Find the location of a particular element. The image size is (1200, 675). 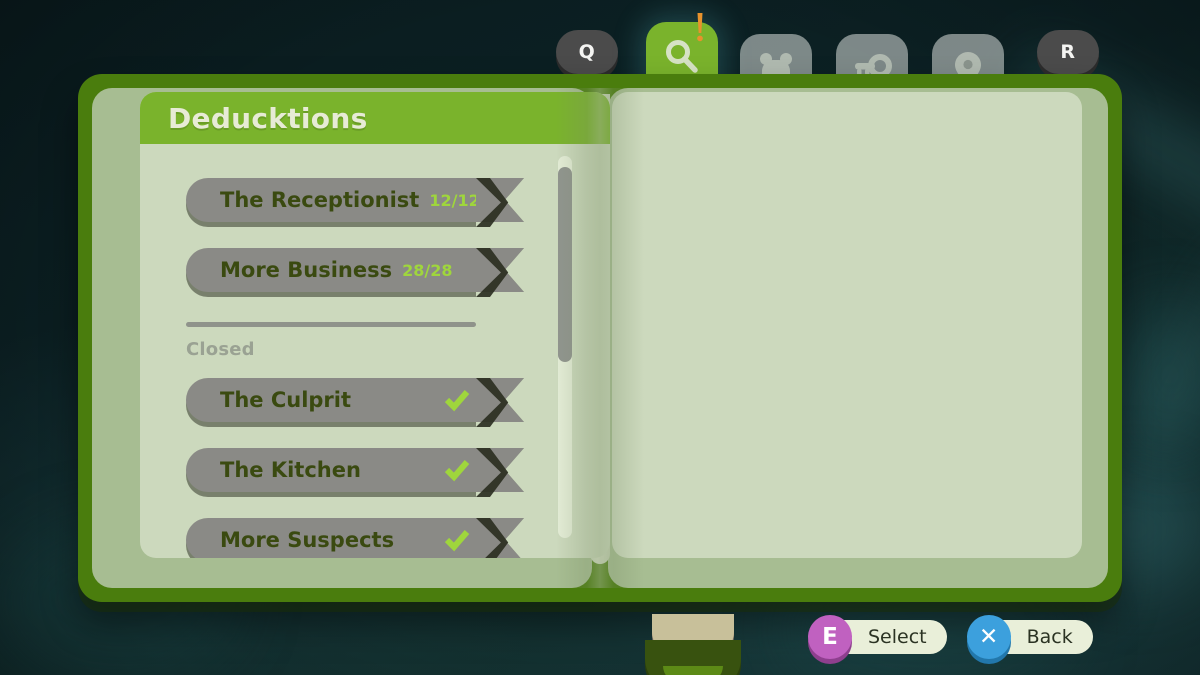

list-item: The Culprit is located at coordinates (355, 402).